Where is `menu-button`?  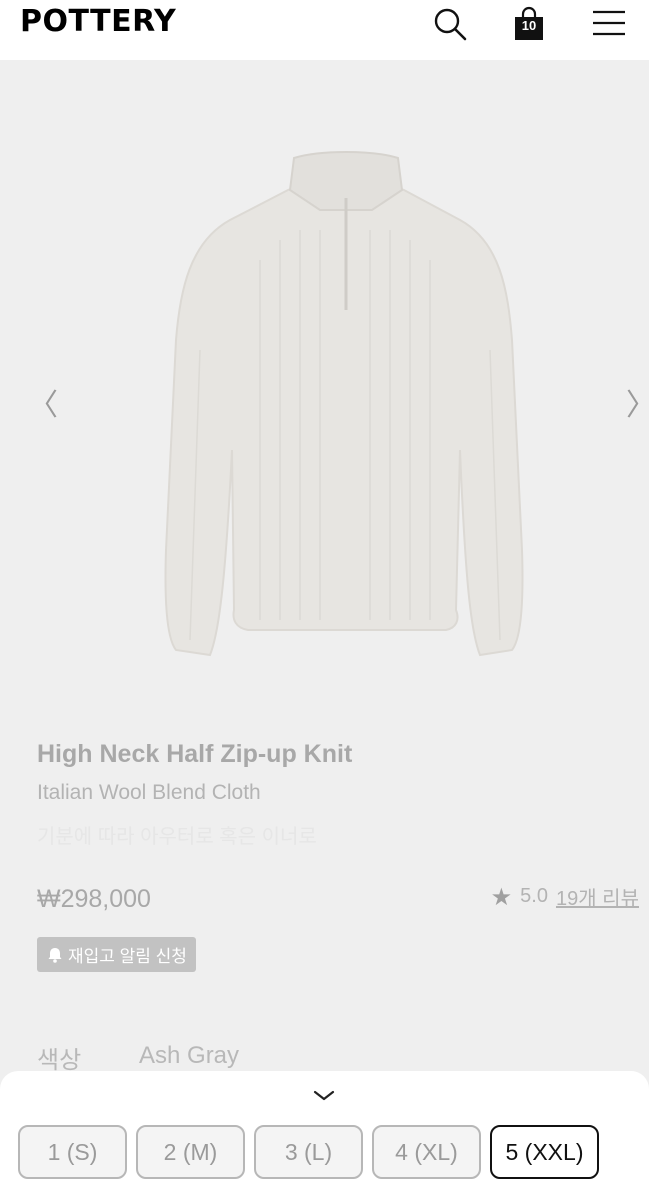
menu-button is located at coordinates (609, 24).